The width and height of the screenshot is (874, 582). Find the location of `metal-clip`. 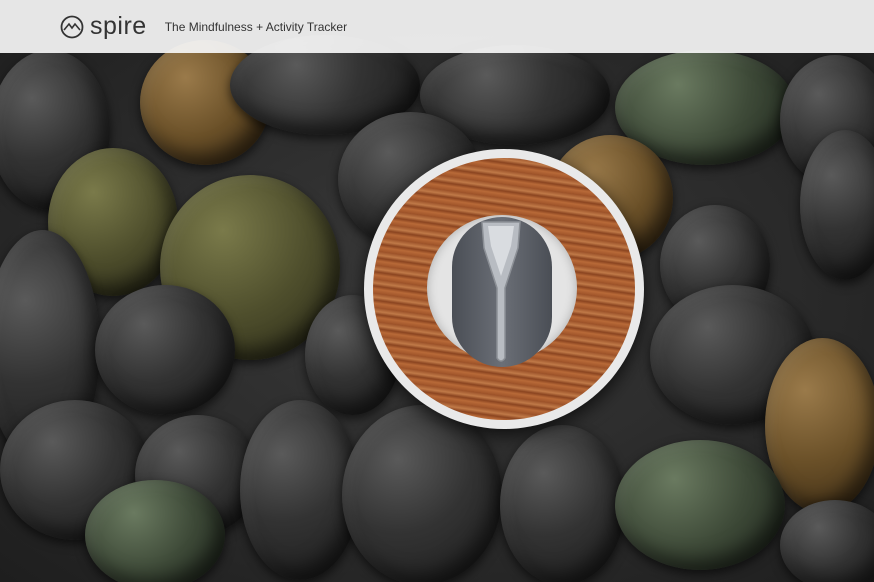

metal-clip is located at coordinates (501, 291).